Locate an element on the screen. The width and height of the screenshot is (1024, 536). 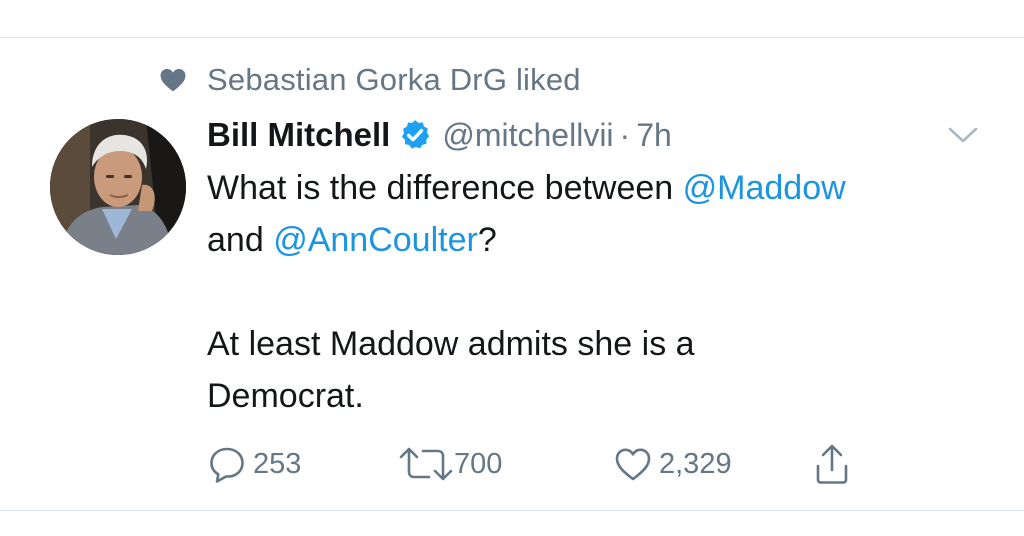
avatar is located at coordinates (118, 187).